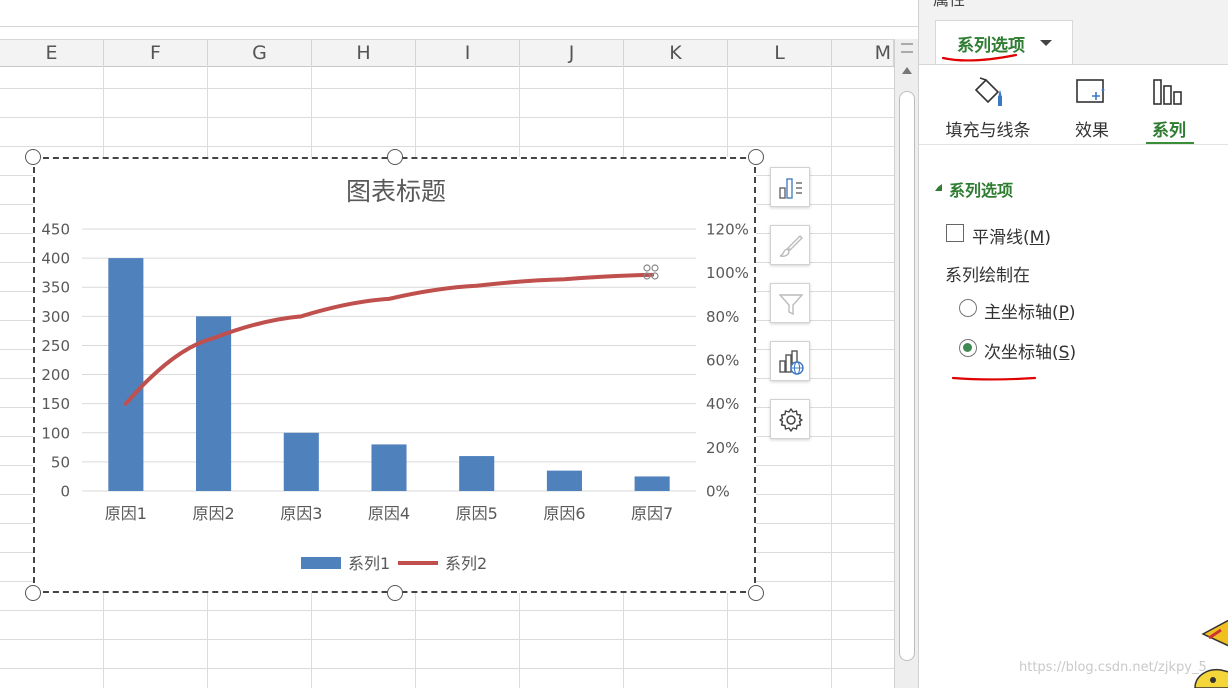 The height and width of the screenshot is (689, 1228). What do you see at coordinates (907, 70) in the screenshot?
I see `scroll-up-arrow-icon` at bounding box center [907, 70].